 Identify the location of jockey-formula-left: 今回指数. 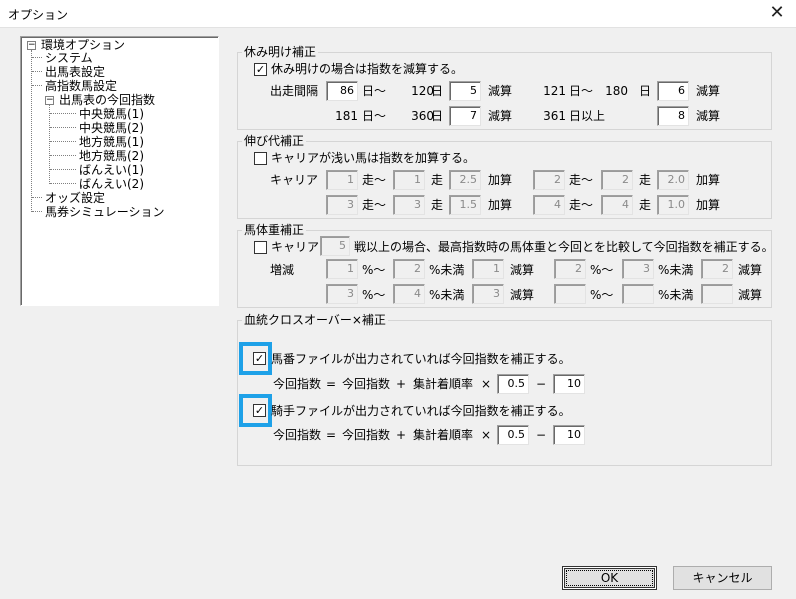
(297, 435).